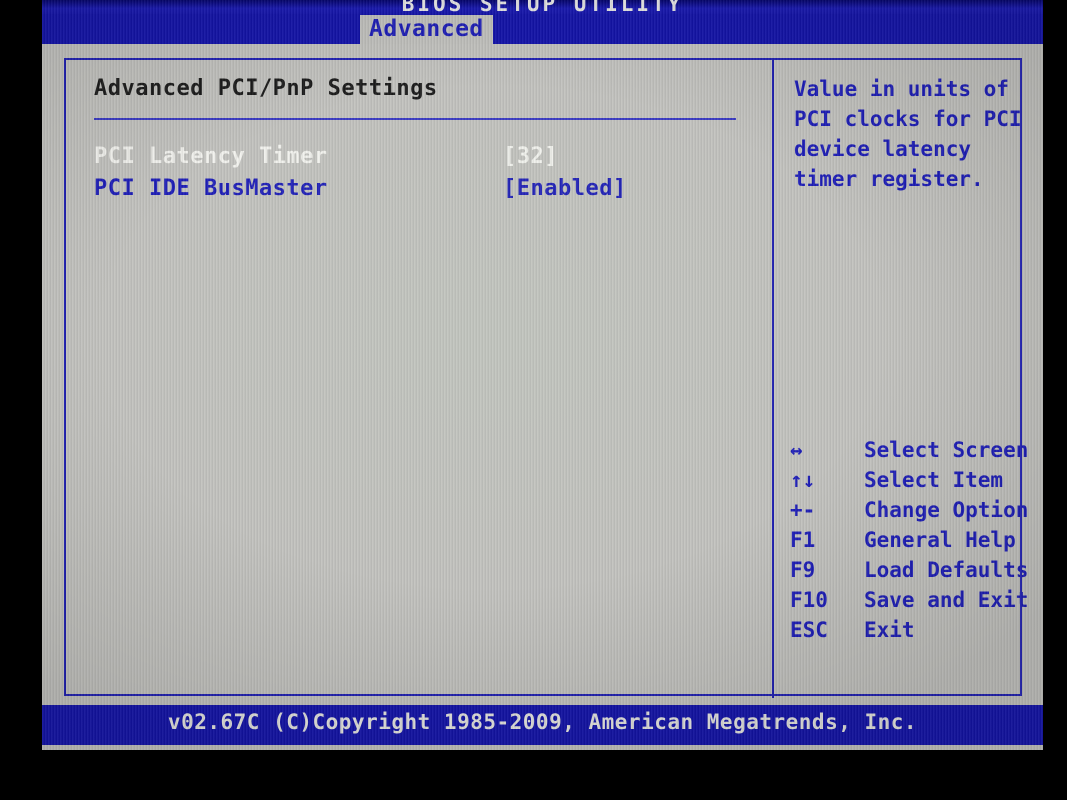  What do you see at coordinates (946, 600) in the screenshot?
I see `legend-label: Save and Exit` at bounding box center [946, 600].